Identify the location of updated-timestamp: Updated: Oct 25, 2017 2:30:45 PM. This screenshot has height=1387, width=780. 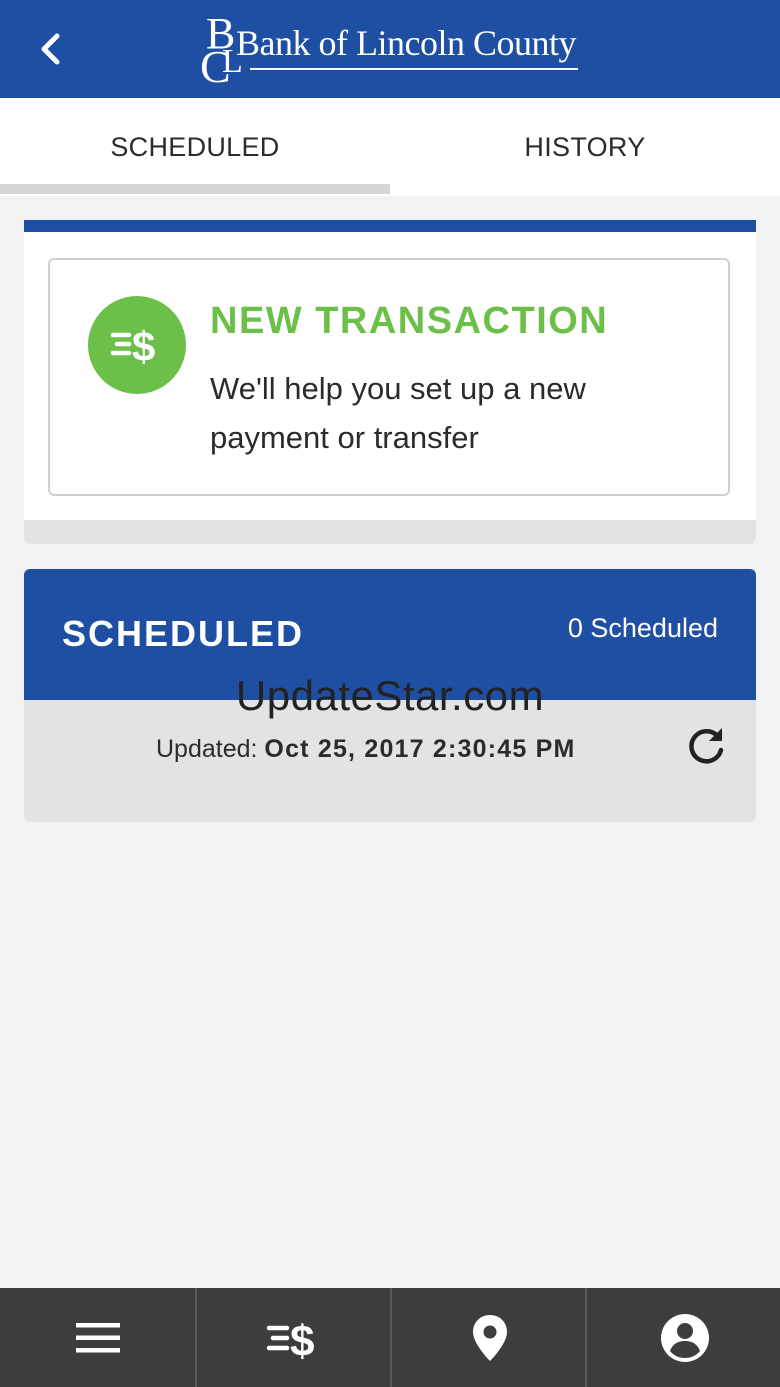
(366, 749).